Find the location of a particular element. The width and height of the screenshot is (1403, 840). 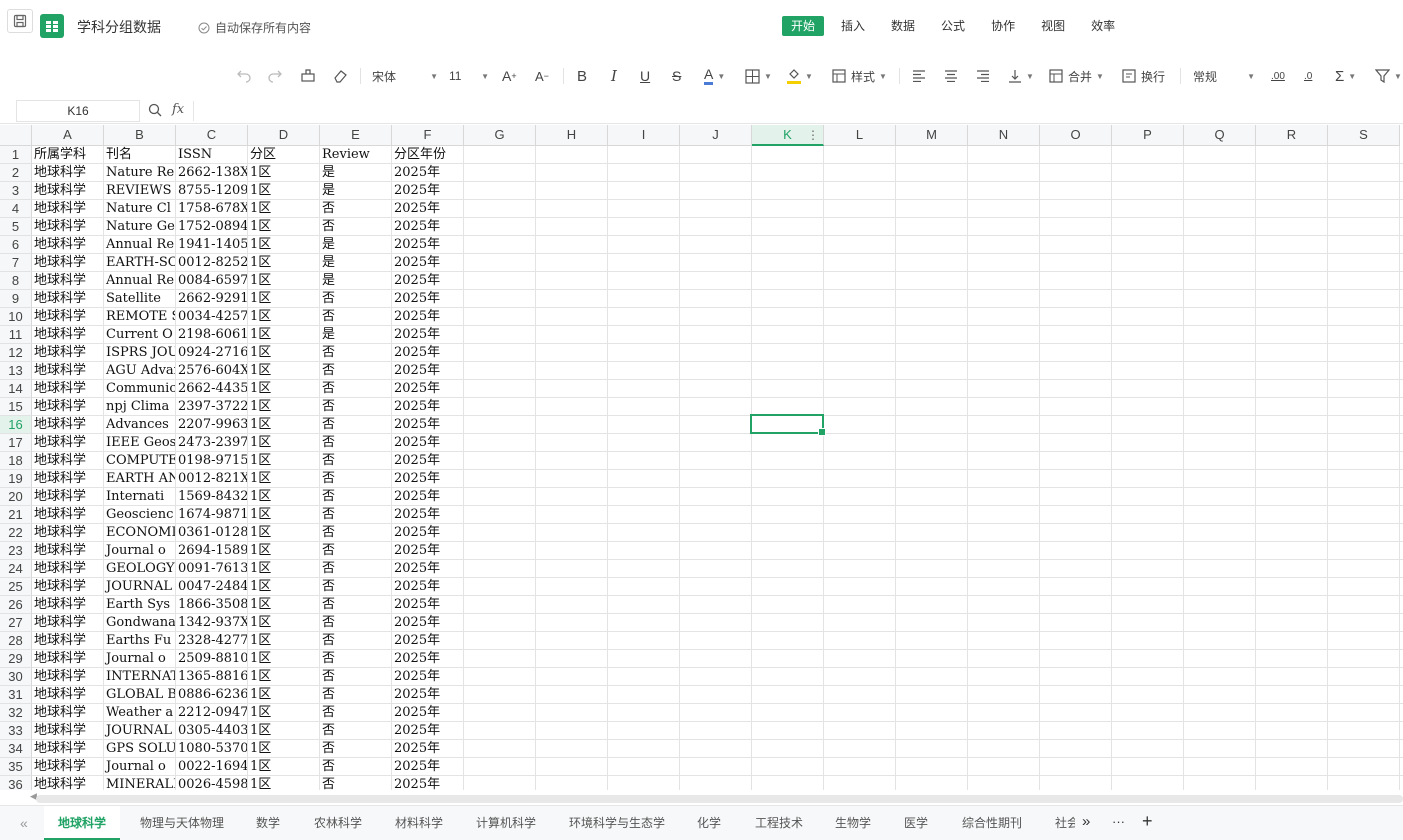

row-header-2: 2 is located at coordinates (16, 173).